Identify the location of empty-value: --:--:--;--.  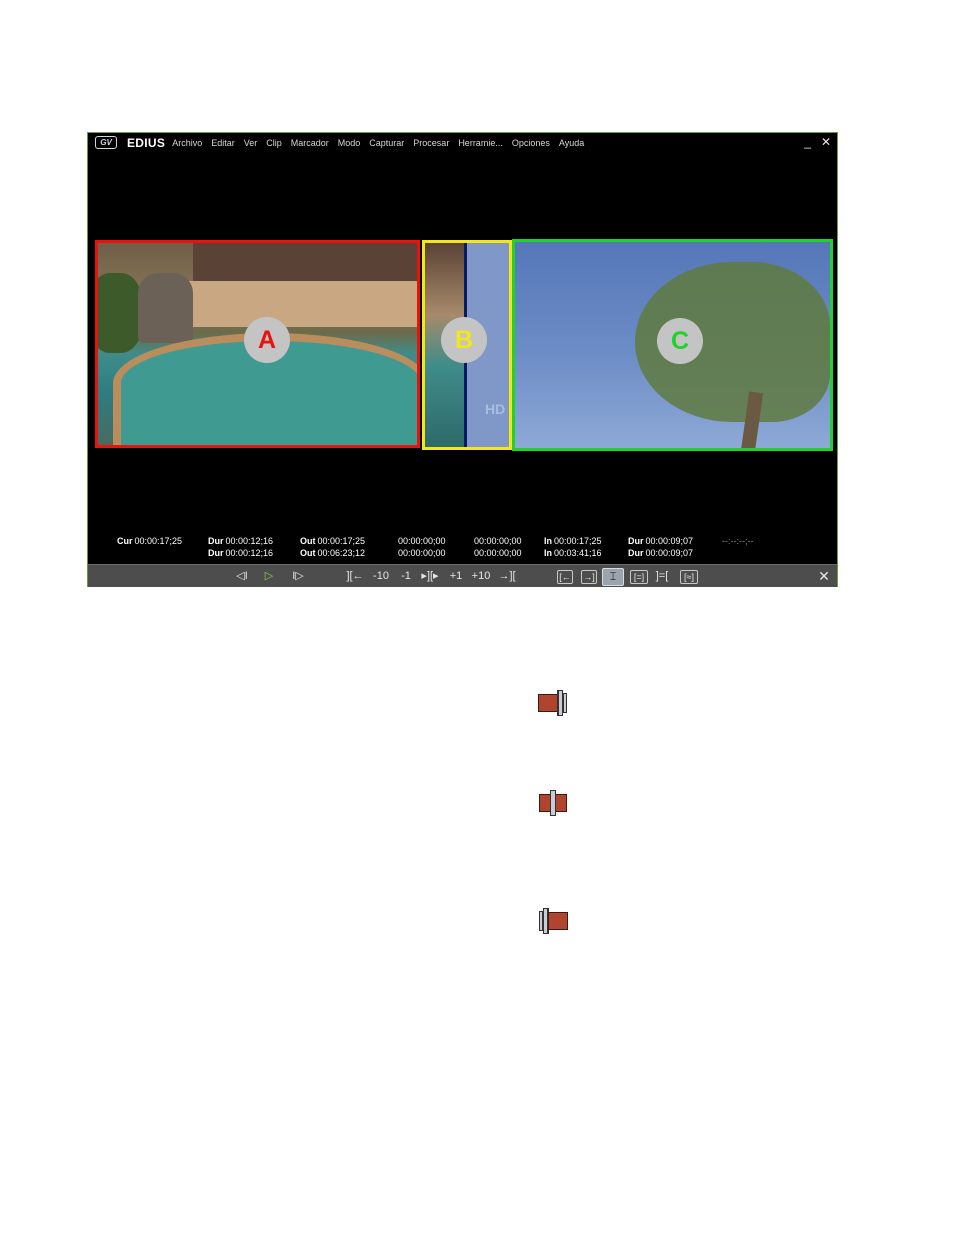
(738, 541).